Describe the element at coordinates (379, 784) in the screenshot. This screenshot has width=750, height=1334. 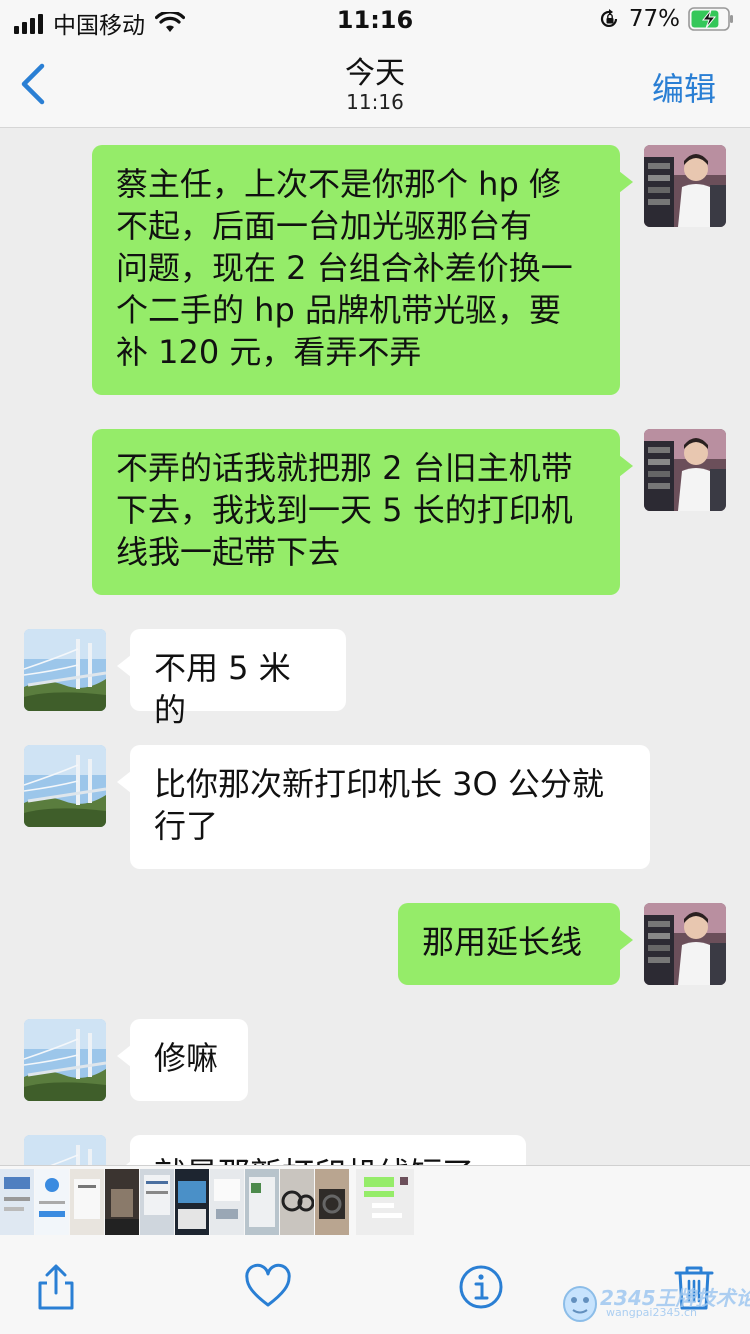
I see `message-line: 比你那次新打印机长 3O 公分就` at that location.